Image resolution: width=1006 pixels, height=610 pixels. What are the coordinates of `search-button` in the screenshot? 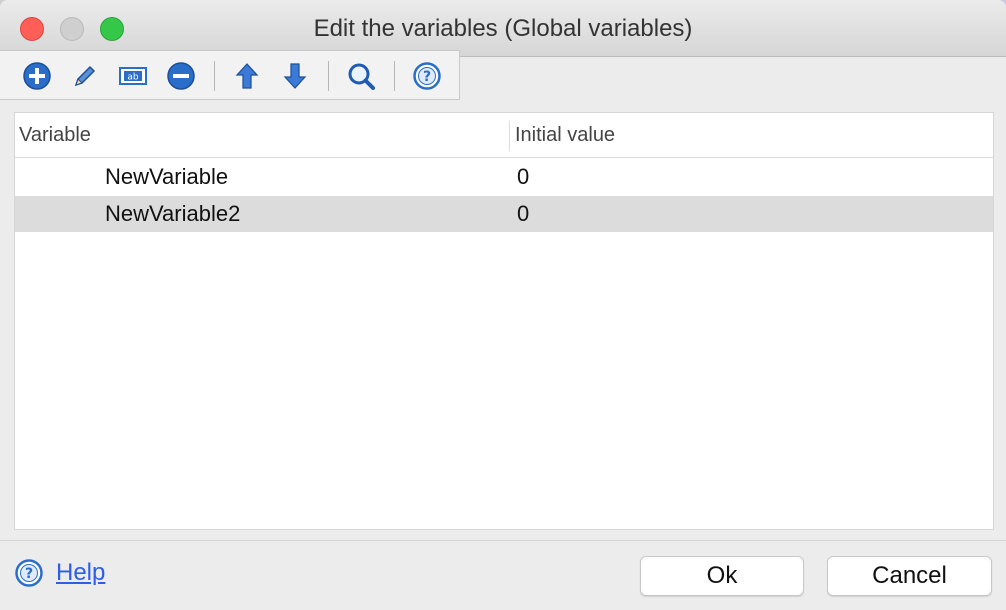 It's located at (361, 76).